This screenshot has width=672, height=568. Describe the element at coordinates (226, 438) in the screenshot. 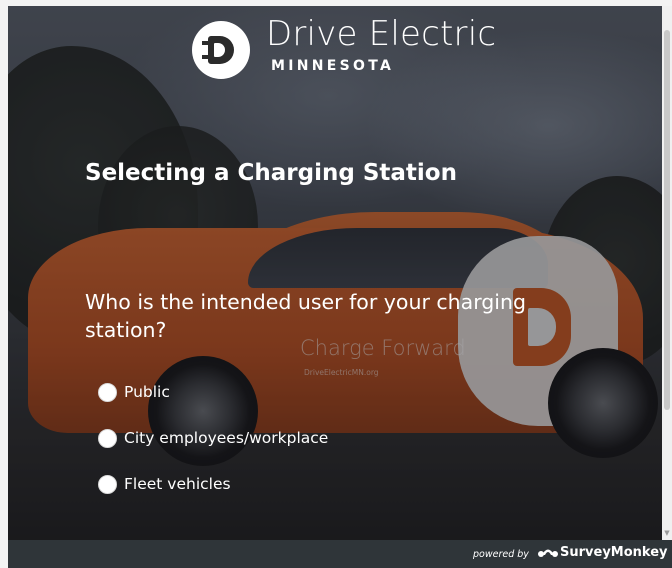

I see `option-label: City employees/workplace` at that location.